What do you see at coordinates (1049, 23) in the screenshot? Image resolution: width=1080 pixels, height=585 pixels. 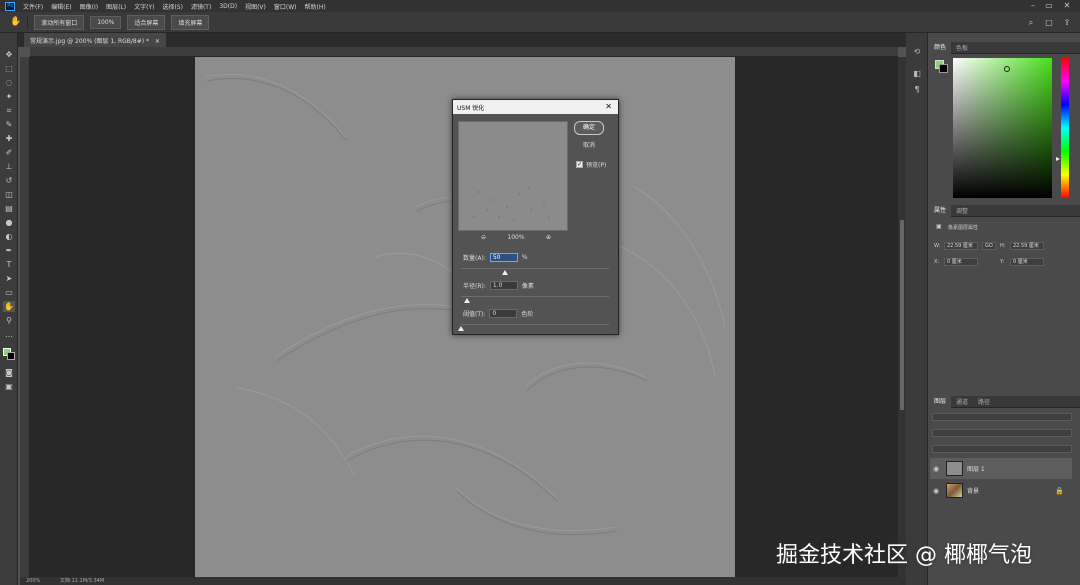 I see `workspace-icon: ▢` at bounding box center [1049, 23].